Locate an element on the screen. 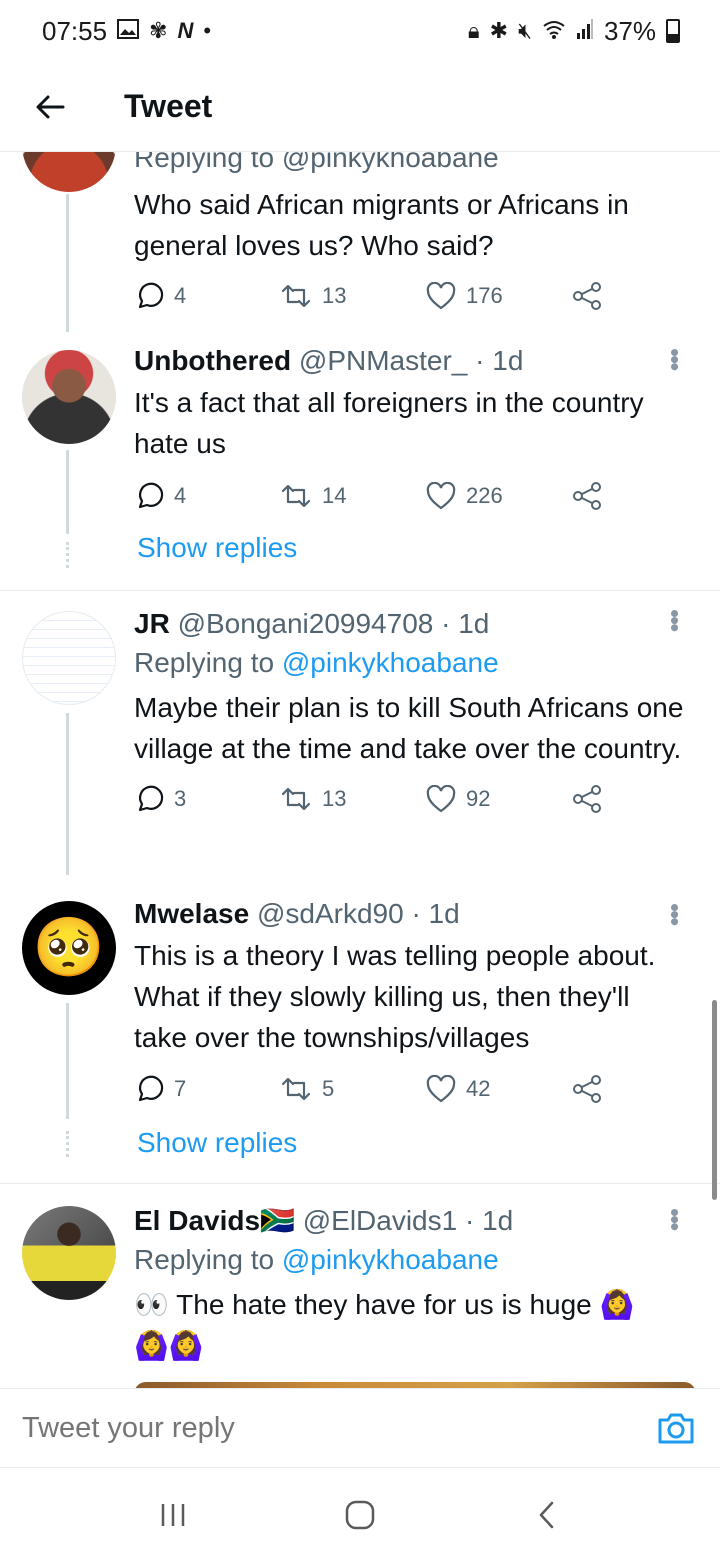  back-icon is located at coordinates (546, 1515).